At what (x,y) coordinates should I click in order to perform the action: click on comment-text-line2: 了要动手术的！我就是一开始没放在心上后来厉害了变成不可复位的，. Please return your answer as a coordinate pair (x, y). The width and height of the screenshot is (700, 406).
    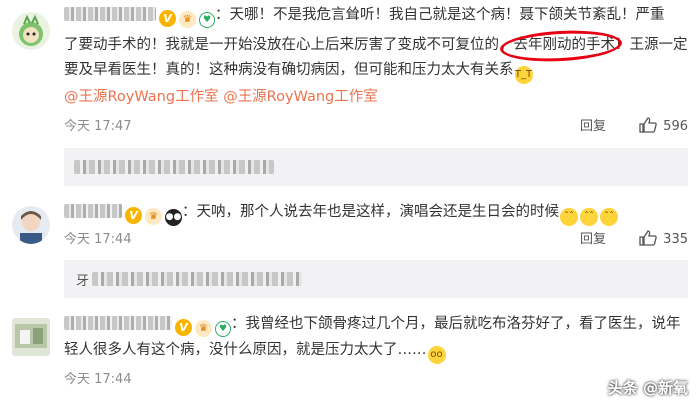
    Looking at the image, I should click on (289, 45).